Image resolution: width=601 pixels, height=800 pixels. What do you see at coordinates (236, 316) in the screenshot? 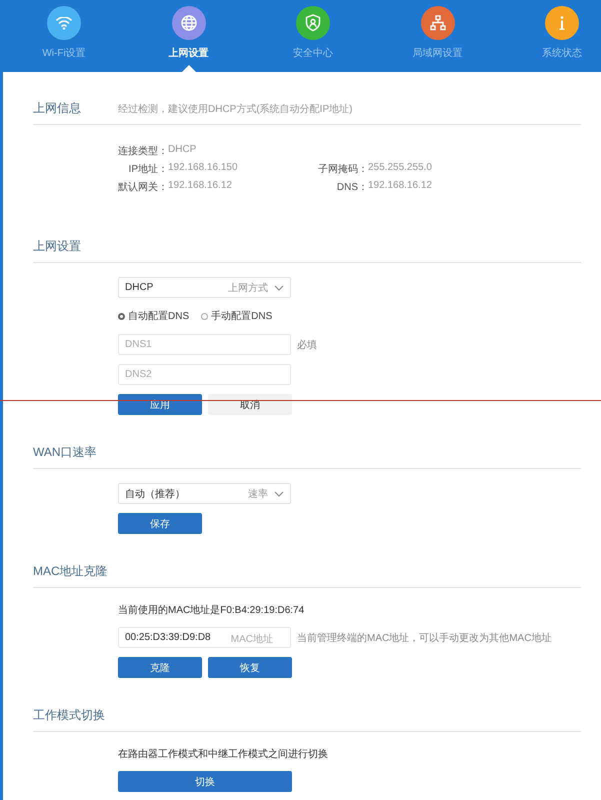
I see `radio-option: 手动配置DNS` at bounding box center [236, 316].